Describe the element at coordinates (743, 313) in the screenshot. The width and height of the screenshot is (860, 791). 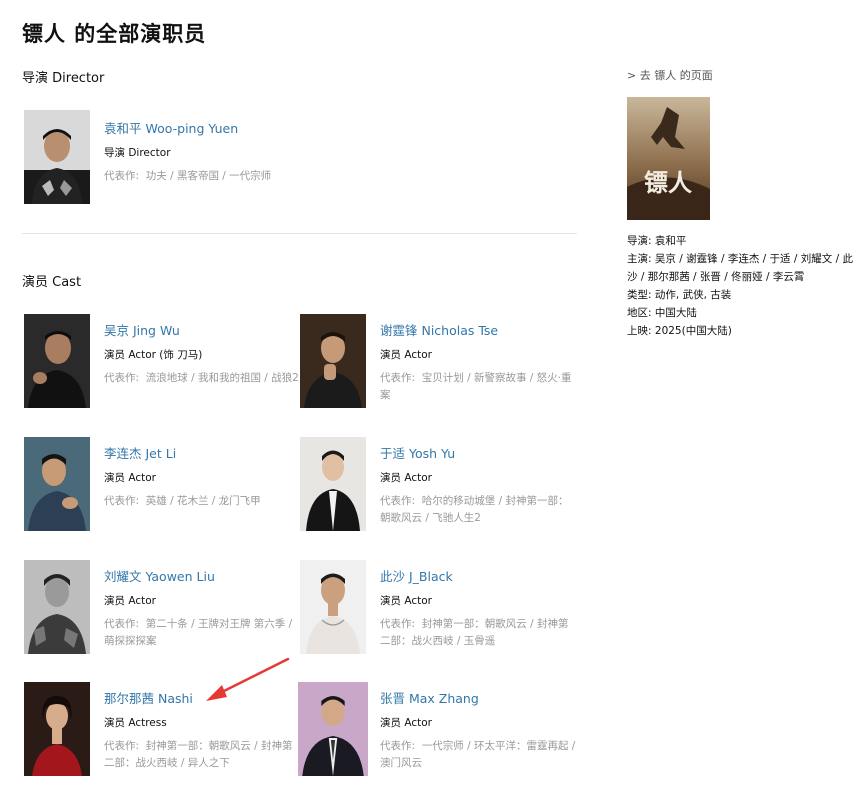
I see `info-region: 地区: 中国大陆` at that location.